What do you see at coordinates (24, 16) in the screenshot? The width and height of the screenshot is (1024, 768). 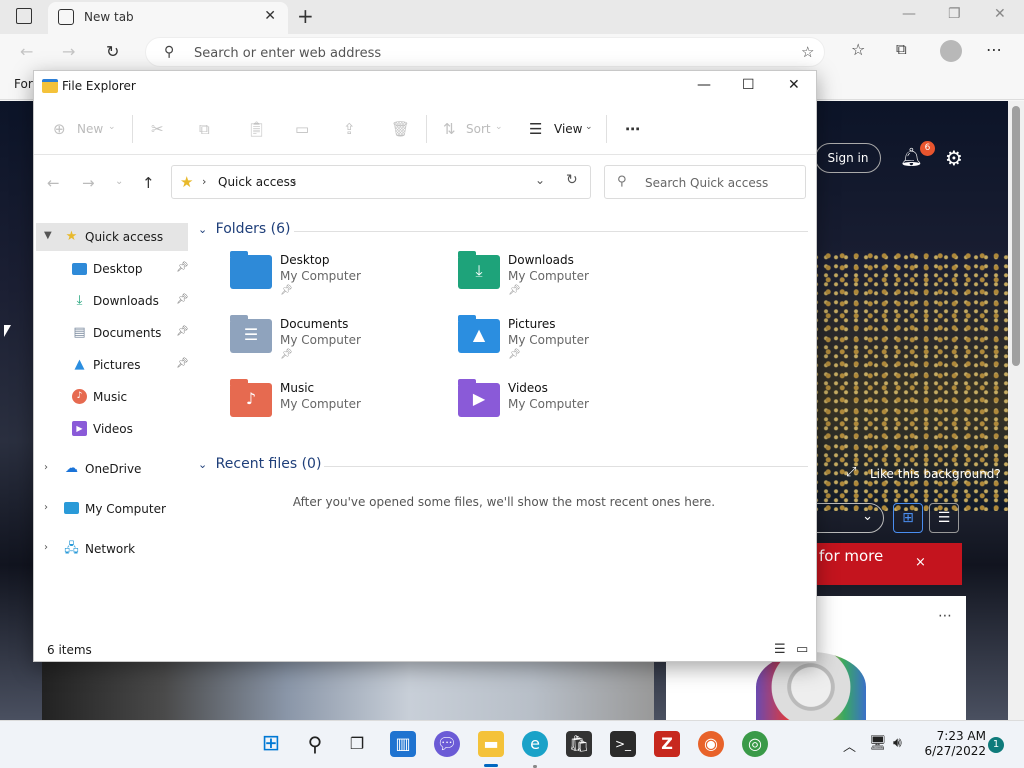 I see `tab-actions-icon` at bounding box center [24, 16].